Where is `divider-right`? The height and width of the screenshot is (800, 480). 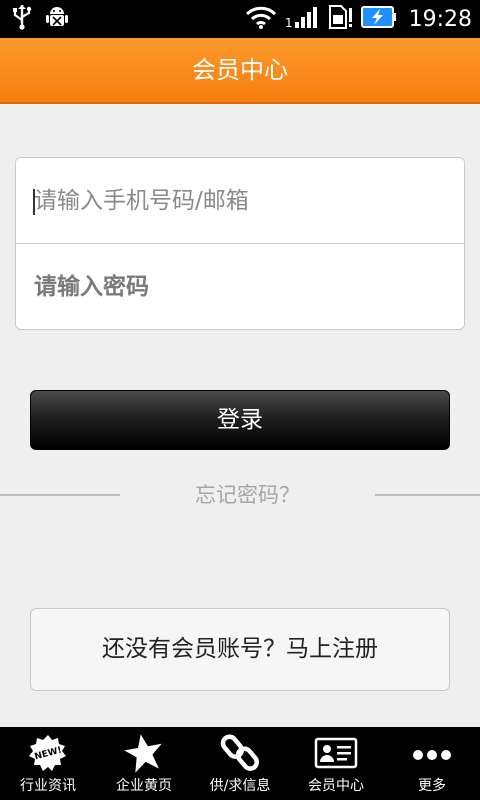 divider-right is located at coordinates (427, 495).